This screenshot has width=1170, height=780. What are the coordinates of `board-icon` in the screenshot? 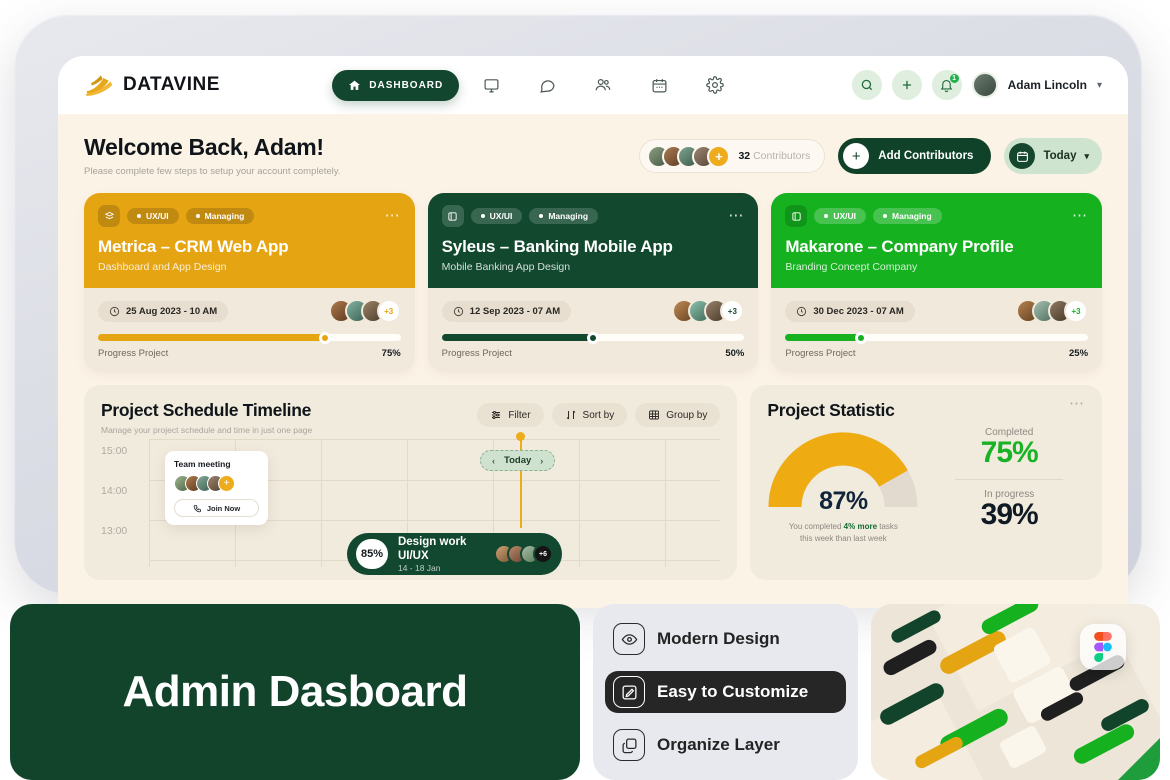 It's located at (452, 216).